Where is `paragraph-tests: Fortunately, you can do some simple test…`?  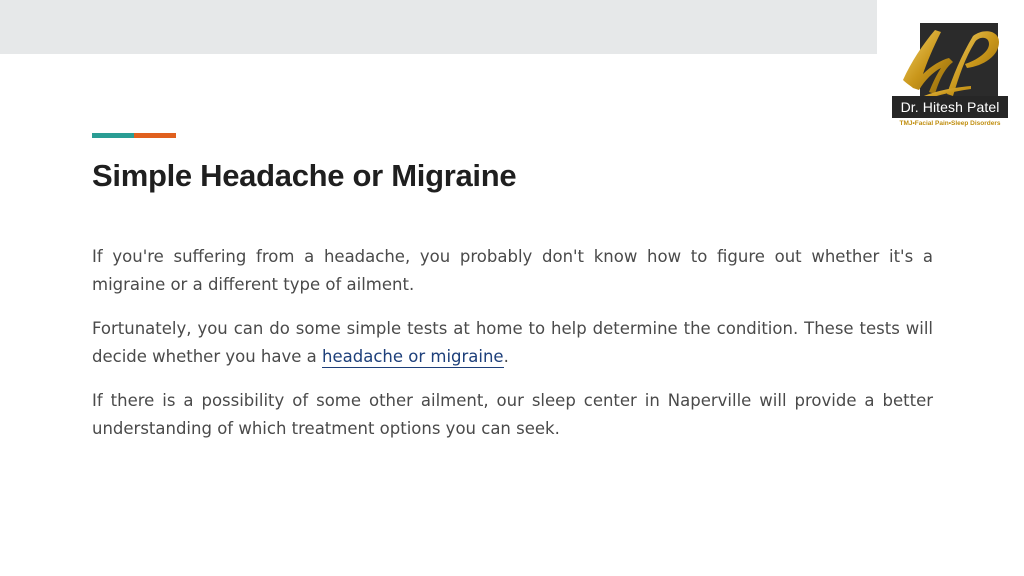
paragraph-tests: Fortunately, you can do some simple test… is located at coordinates (512, 342).